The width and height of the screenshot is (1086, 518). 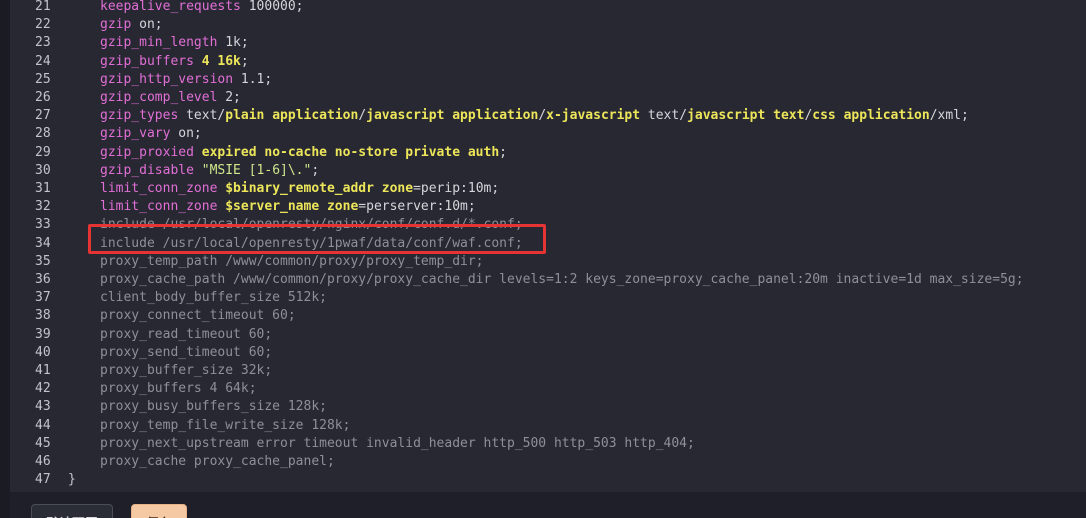 What do you see at coordinates (233, 43) in the screenshot?
I see `code-token: 1k;` at bounding box center [233, 43].